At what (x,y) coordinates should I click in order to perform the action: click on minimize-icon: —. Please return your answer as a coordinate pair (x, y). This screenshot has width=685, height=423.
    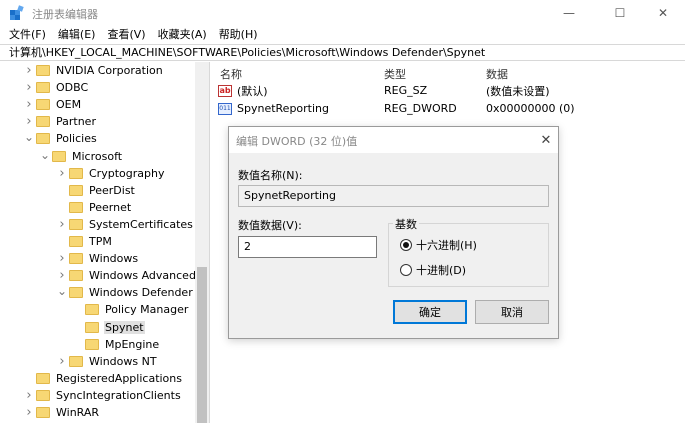
    Looking at the image, I should click on (569, 13).